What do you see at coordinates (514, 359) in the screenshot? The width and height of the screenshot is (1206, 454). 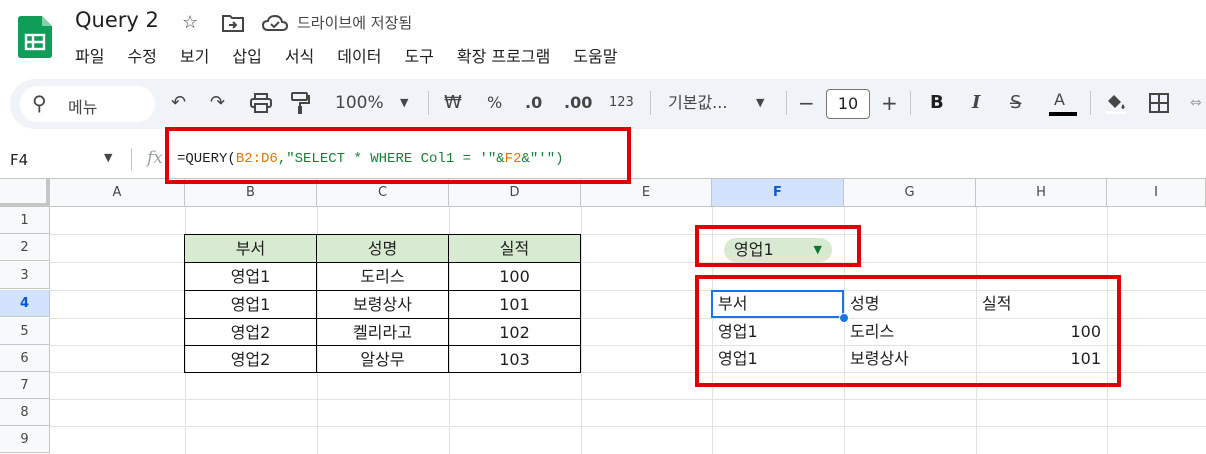 I see `source-cell: 103` at bounding box center [514, 359].